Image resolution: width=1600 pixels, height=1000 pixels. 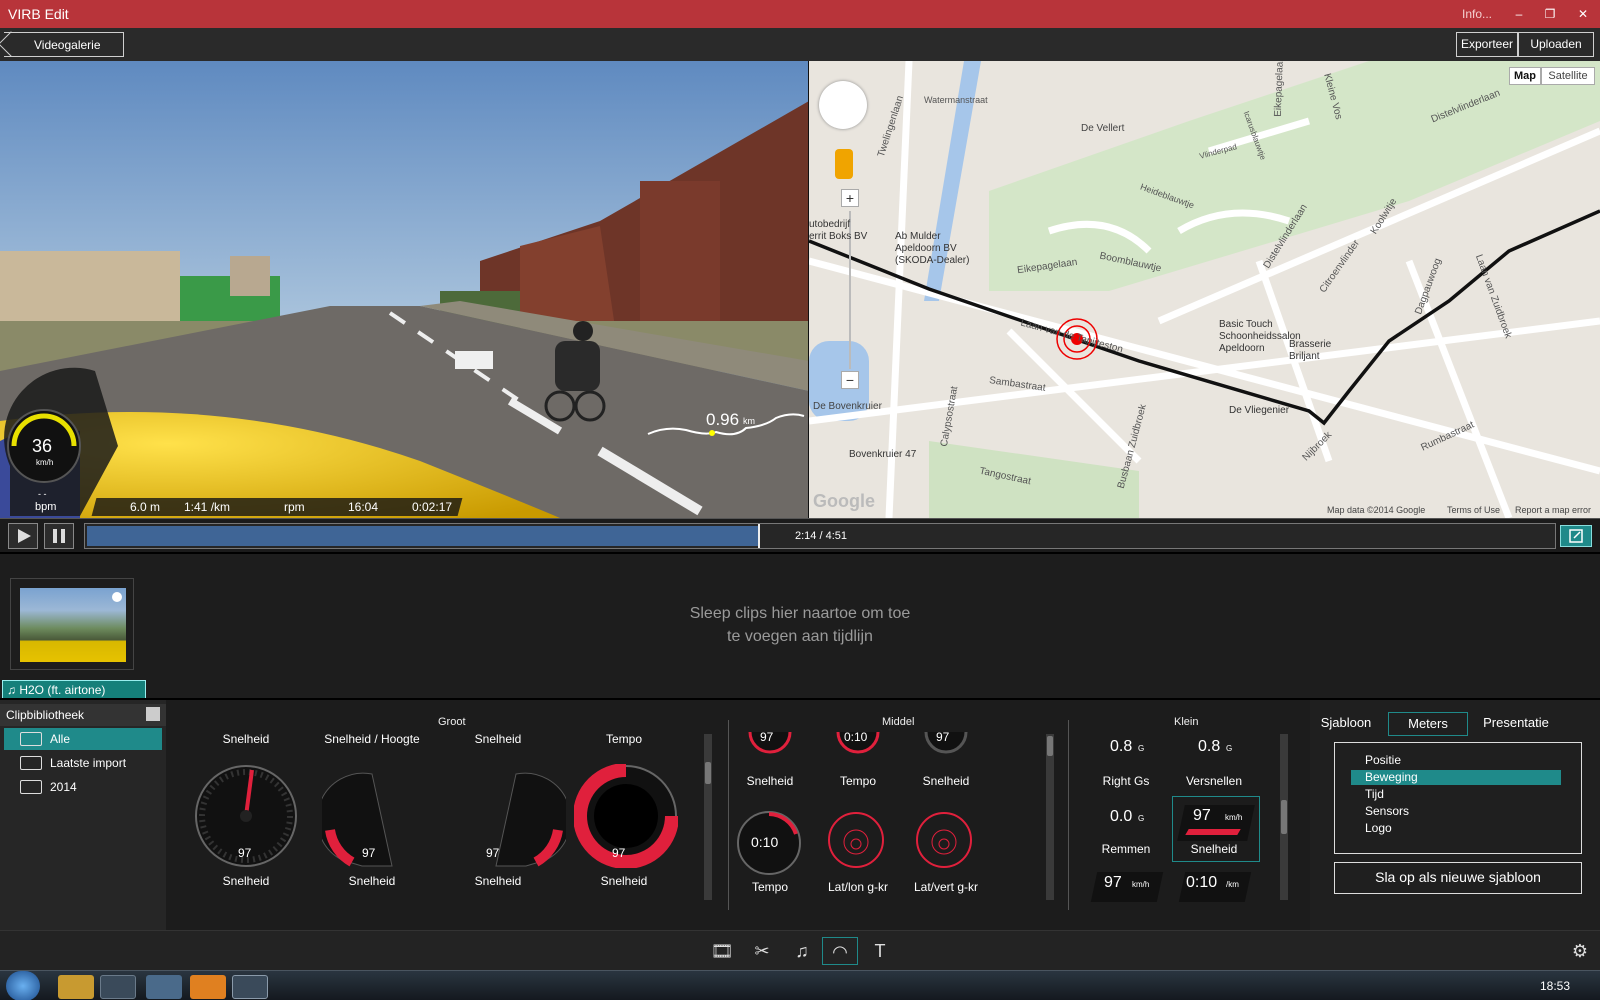 What do you see at coordinates (708, 817) in the screenshot?
I see `groot-scrollbar` at bounding box center [708, 817].